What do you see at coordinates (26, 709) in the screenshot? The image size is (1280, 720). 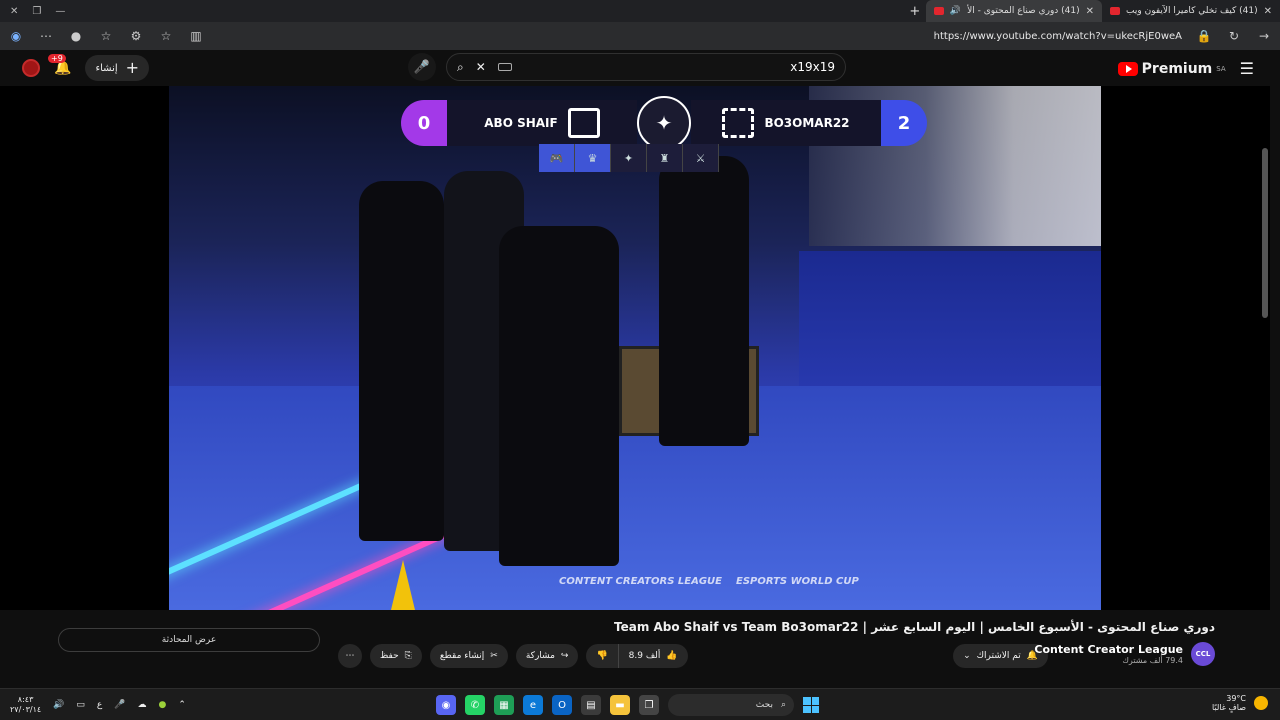 I see `clock-date: ٢٧/٠٣/١٤` at bounding box center [26, 709].